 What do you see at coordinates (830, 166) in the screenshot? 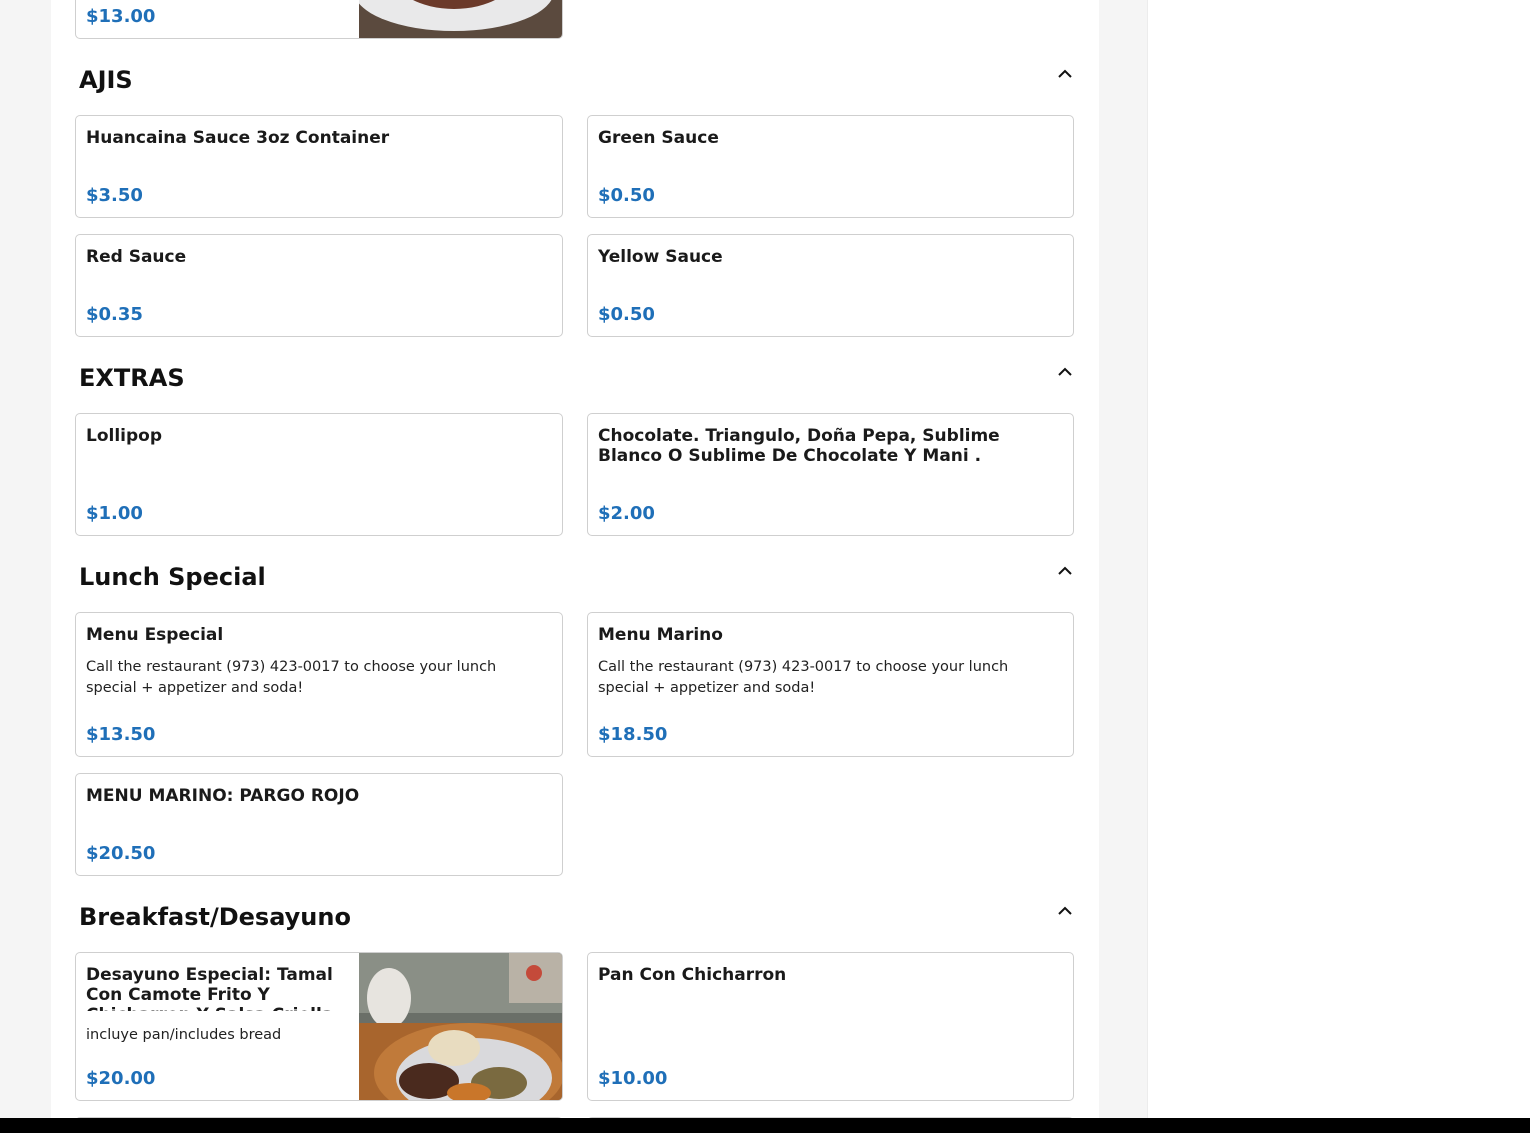
I see `menu-item-card: Green Sauce $0.50` at bounding box center [830, 166].